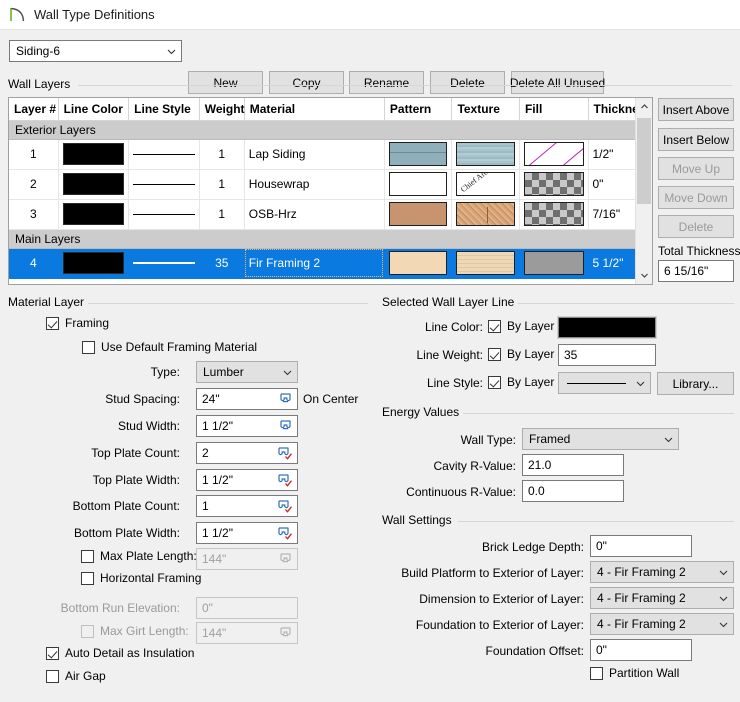 The image size is (740, 702). I want to click on wall-type-select: Siding-6, so click(95, 51).